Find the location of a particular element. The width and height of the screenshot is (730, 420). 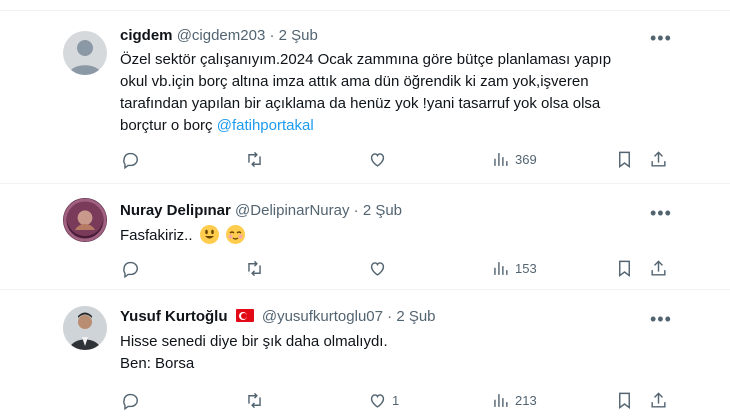

tweet-header: Nuray Delipınar @DelipinarNuray · 2 Şub is located at coordinates (261, 210).